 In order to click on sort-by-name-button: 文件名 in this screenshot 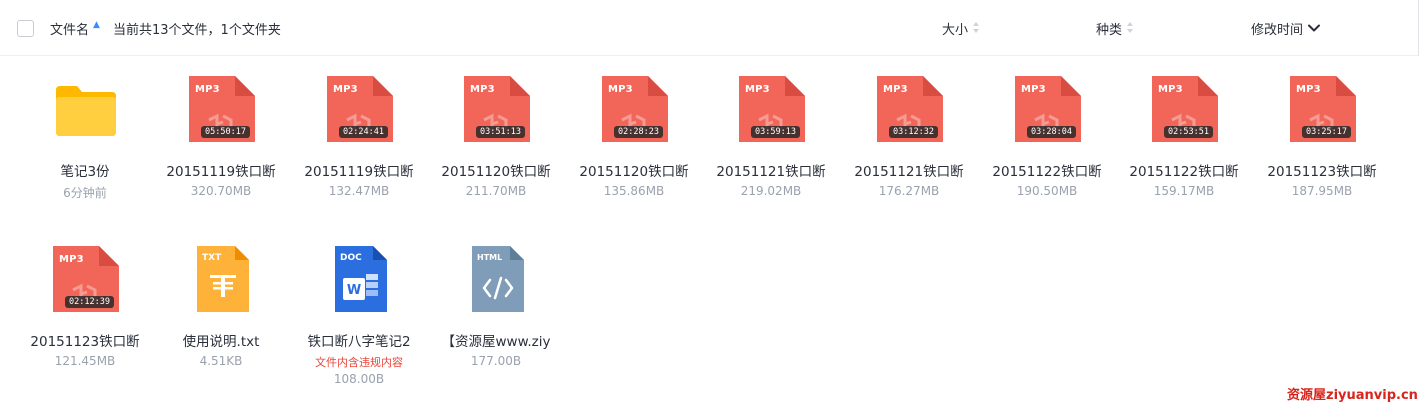, I will do `click(69, 28)`.